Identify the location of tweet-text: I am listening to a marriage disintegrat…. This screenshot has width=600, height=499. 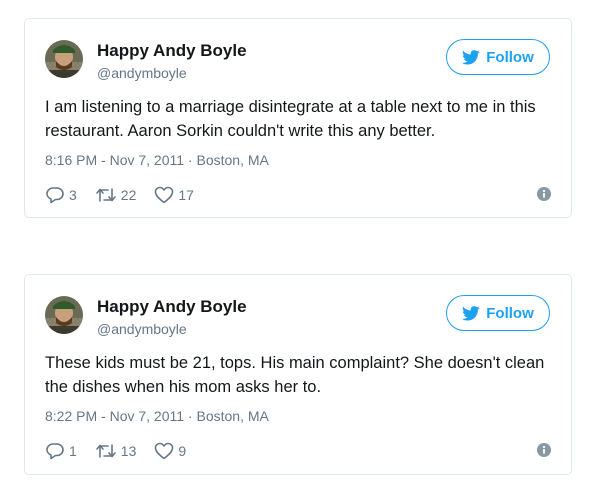
(290, 119).